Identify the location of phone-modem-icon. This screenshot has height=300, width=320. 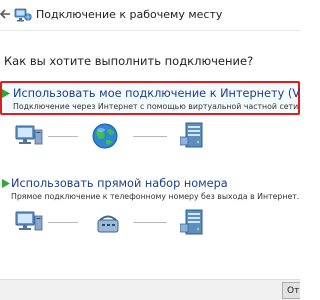
(108, 224).